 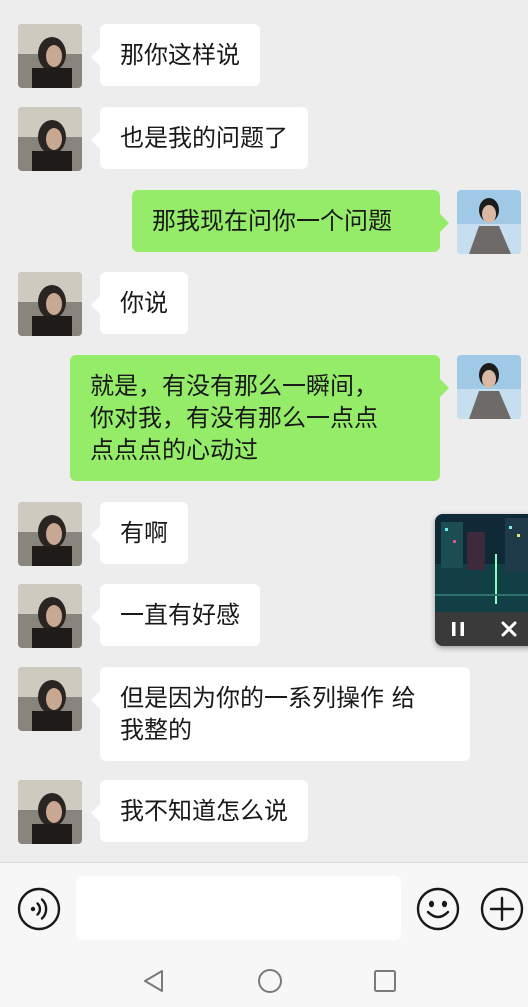 What do you see at coordinates (174, 450) in the screenshot?
I see `message-text: 点点点的心动过` at bounding box center [174, 450].